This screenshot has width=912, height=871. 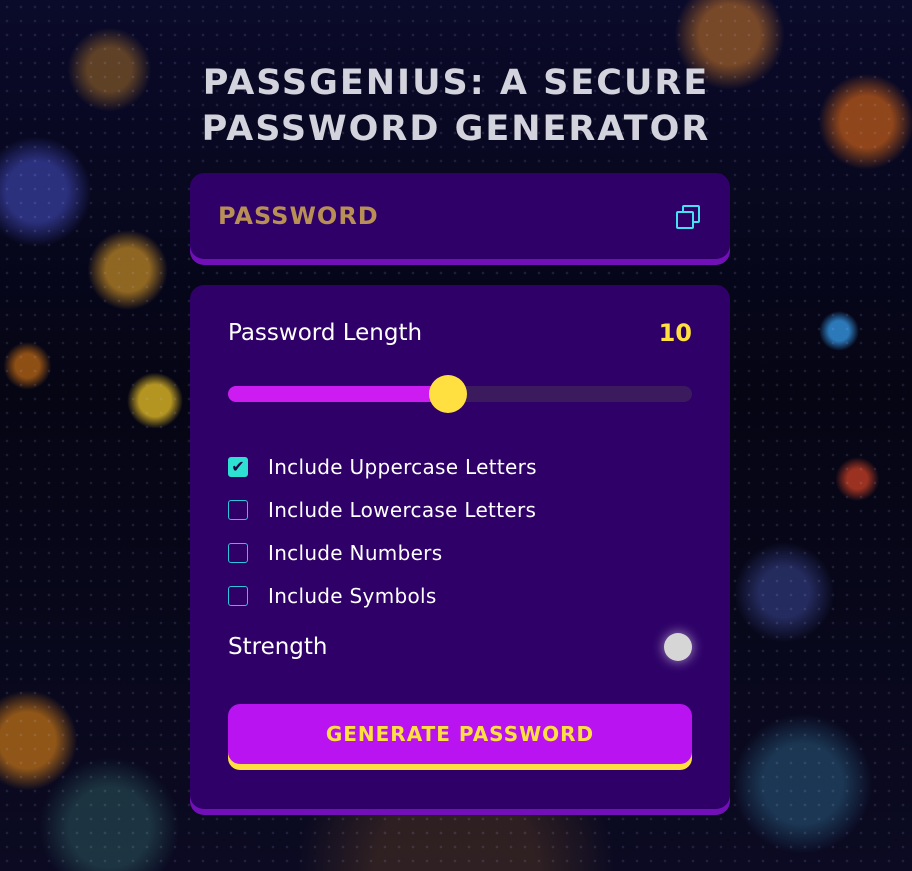 I want to click on strength-label: Strength, so click(x=278, y=647).